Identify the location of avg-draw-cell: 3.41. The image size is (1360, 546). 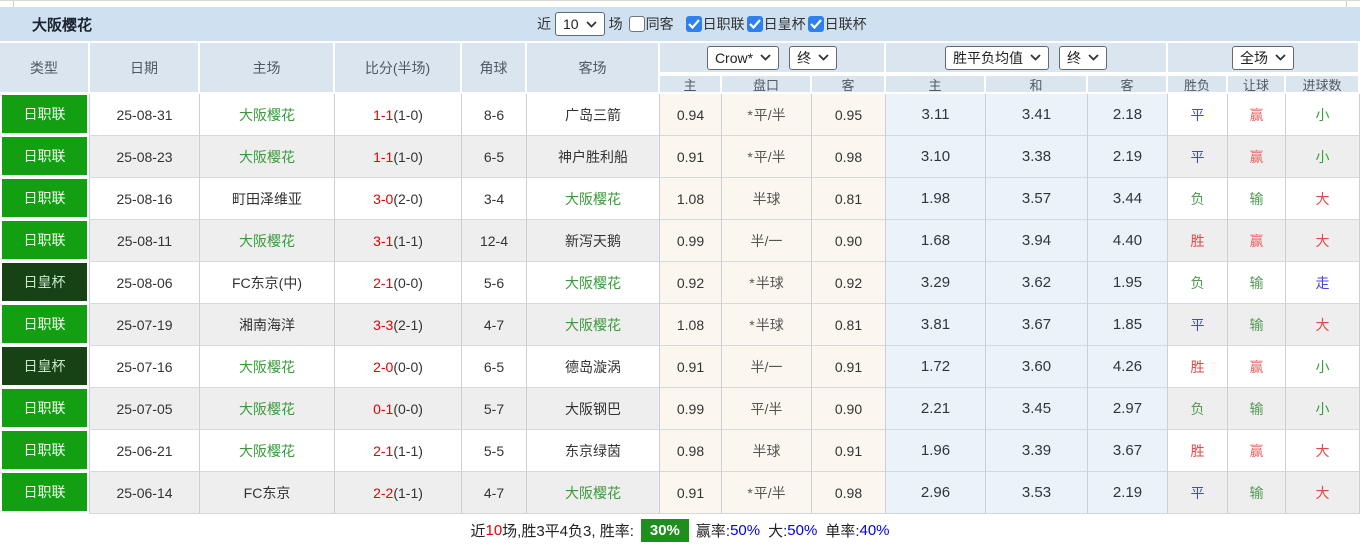
(1037, 115).